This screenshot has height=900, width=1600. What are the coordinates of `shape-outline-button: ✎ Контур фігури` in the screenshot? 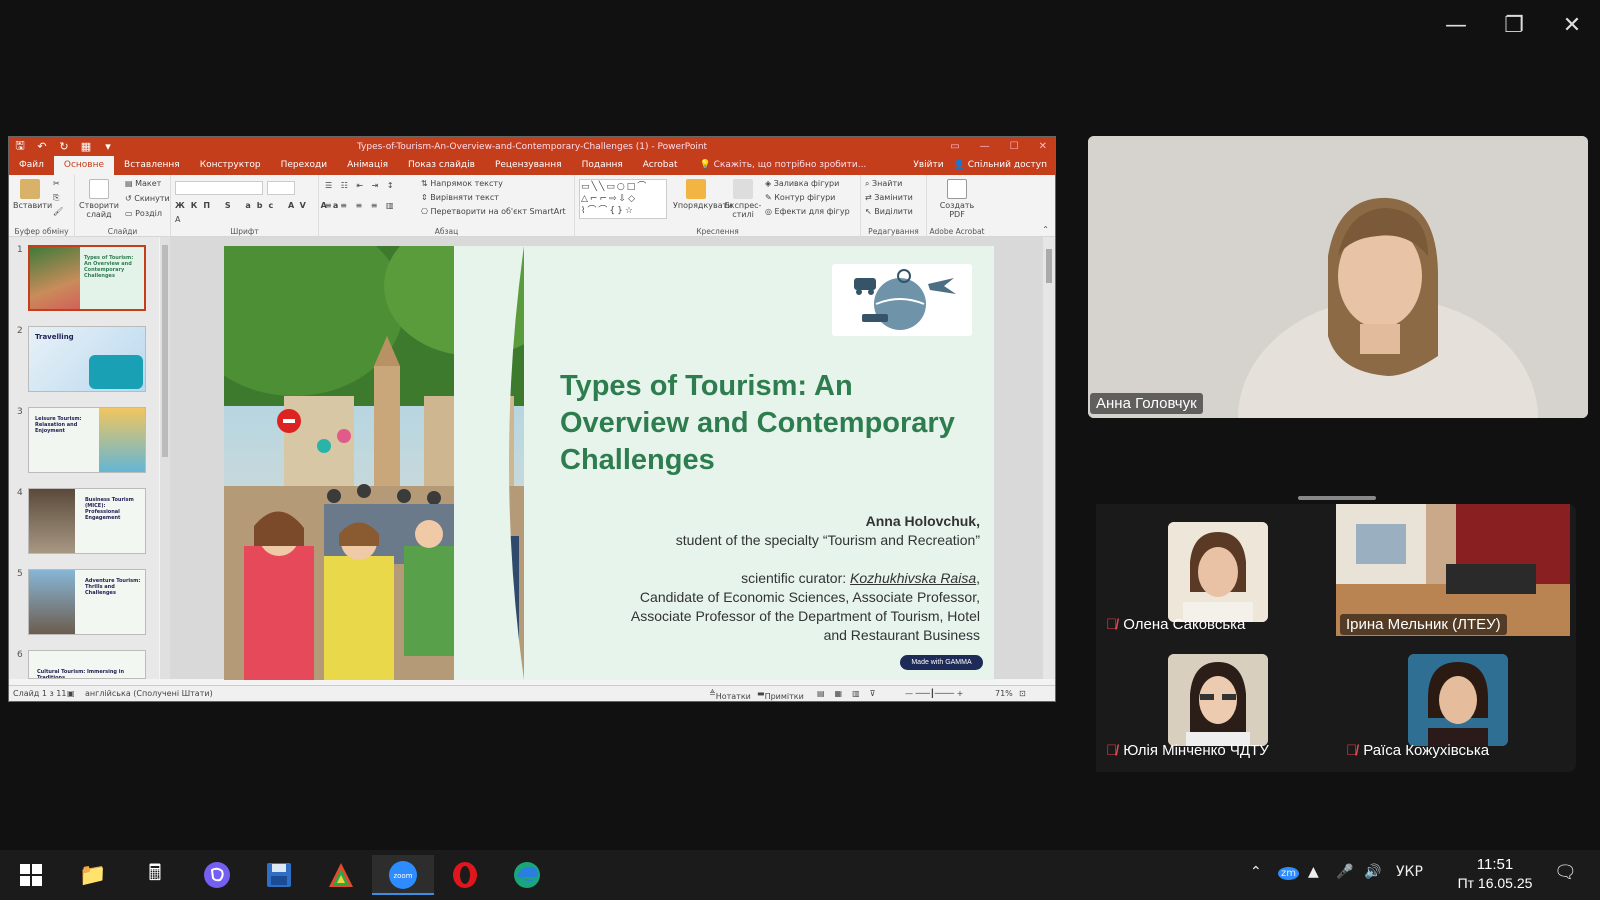 It's located at (800, 197).